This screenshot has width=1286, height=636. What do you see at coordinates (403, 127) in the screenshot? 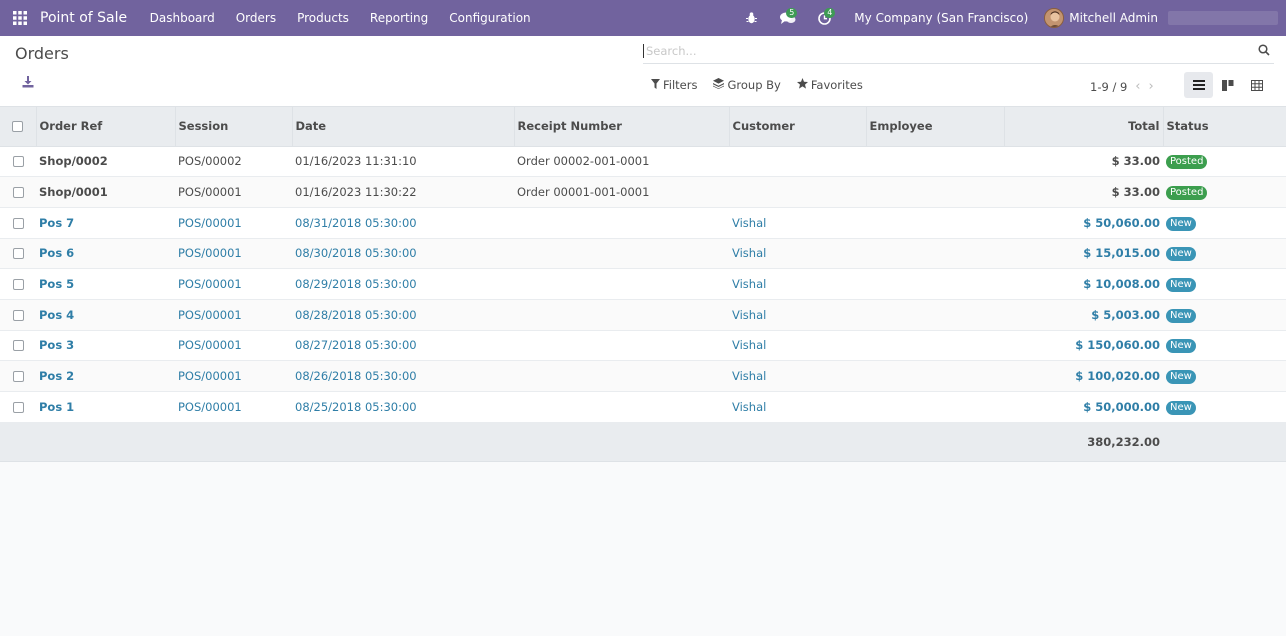
I see `column-date: Date` at bounding box center [403, 127].